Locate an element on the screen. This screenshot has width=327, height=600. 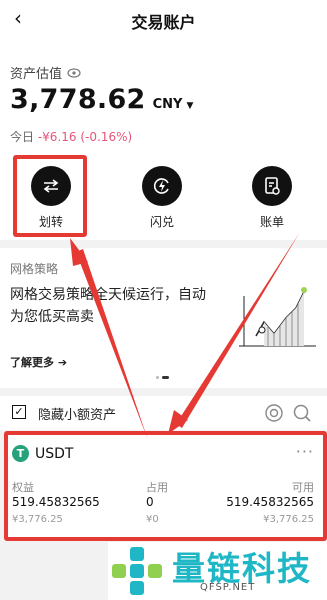
watermark: 量链科技 QFSP.NET is located at coordinates (217, 571).